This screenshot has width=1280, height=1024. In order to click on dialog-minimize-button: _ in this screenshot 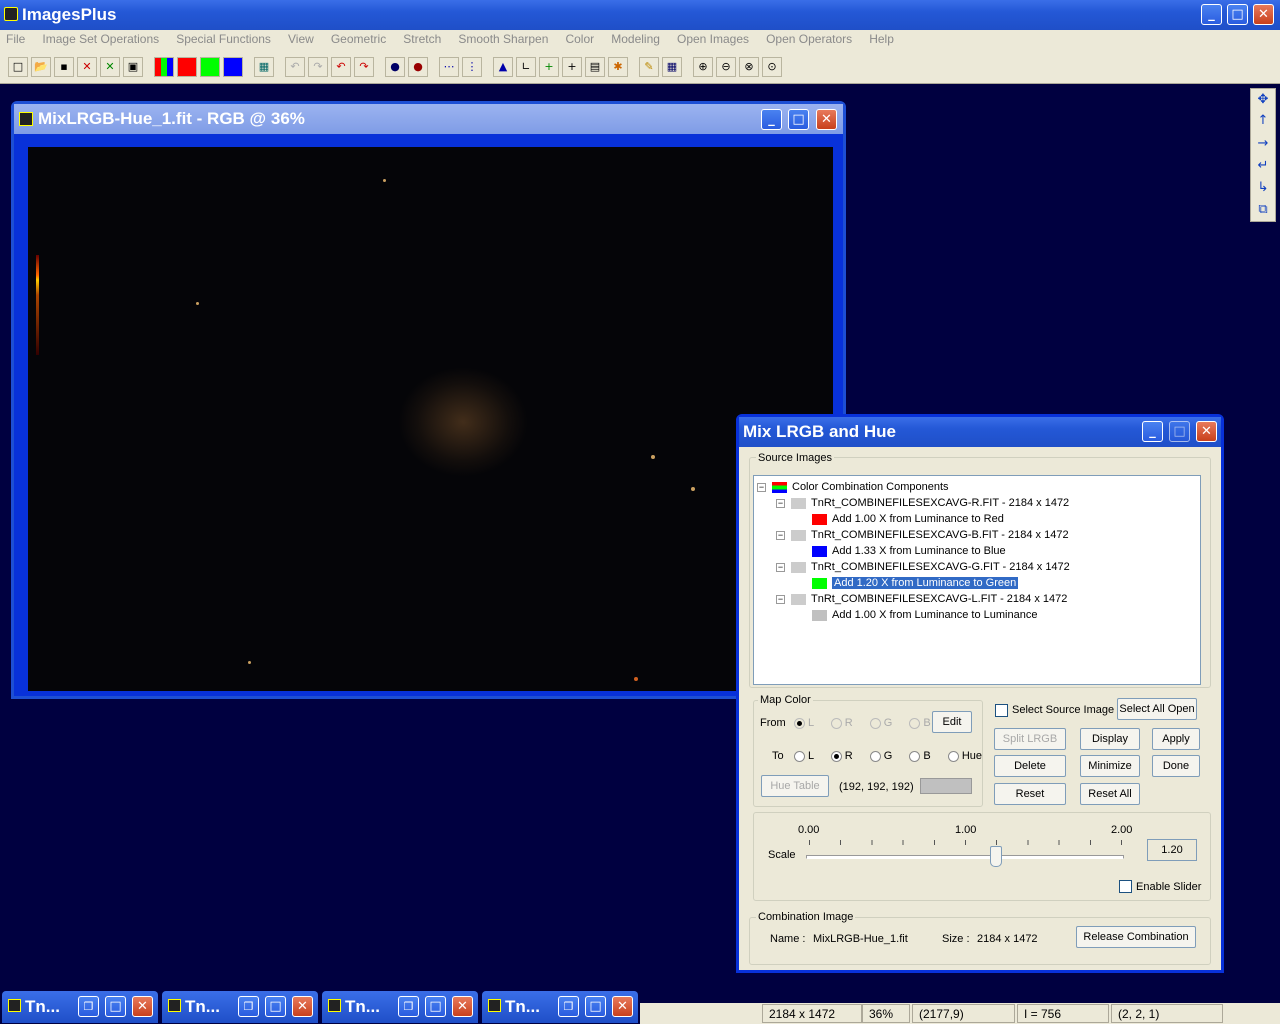, I will do `click(1152, 431)`.